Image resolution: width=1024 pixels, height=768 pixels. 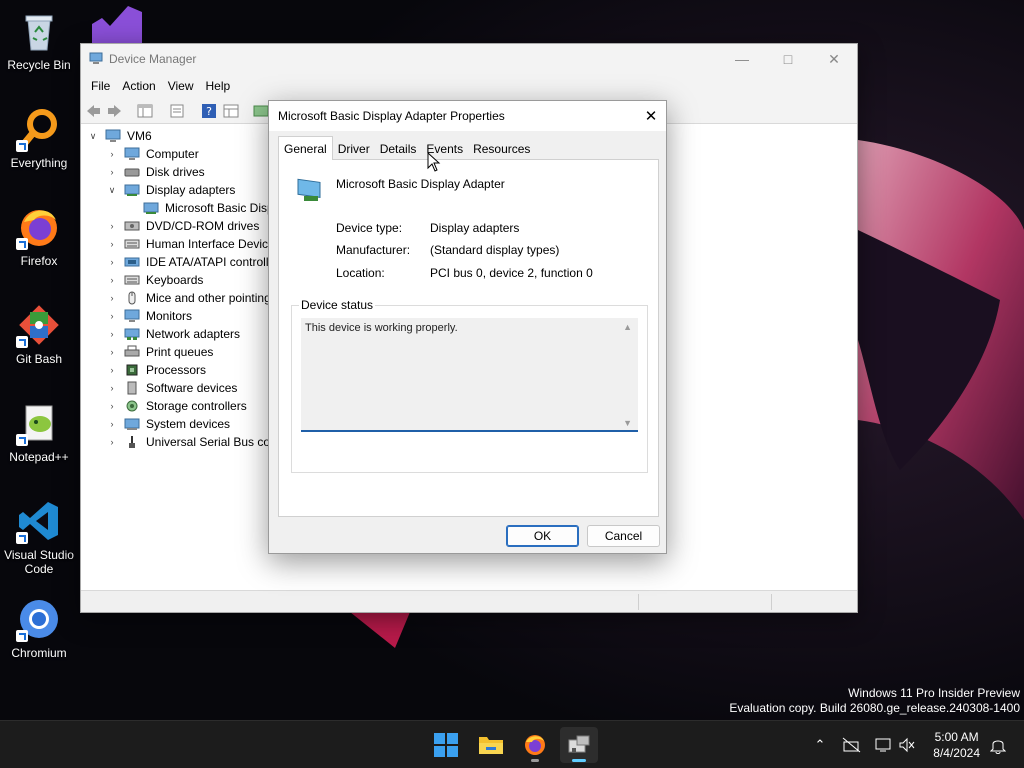 I want to click on menu-action: Action, so click(x=138, y=86).